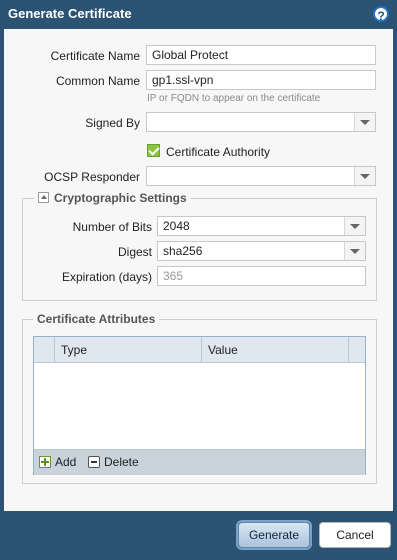 Image resolution: width=397 pixels, height=560 pixels. Describe the element at coordinates (183, 251) in the screenshot. I see `digest-value: sha256` at that location.